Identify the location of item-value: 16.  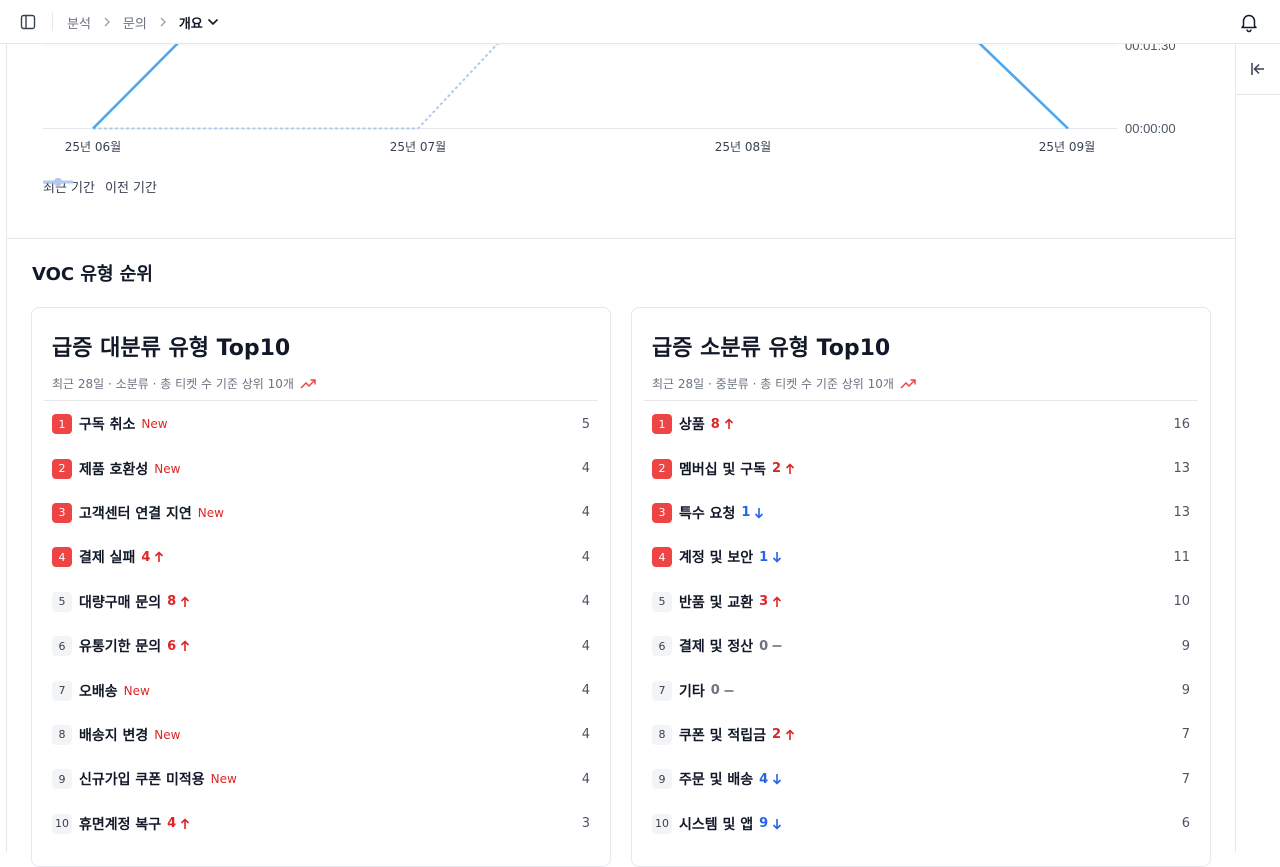
(1181, 424).